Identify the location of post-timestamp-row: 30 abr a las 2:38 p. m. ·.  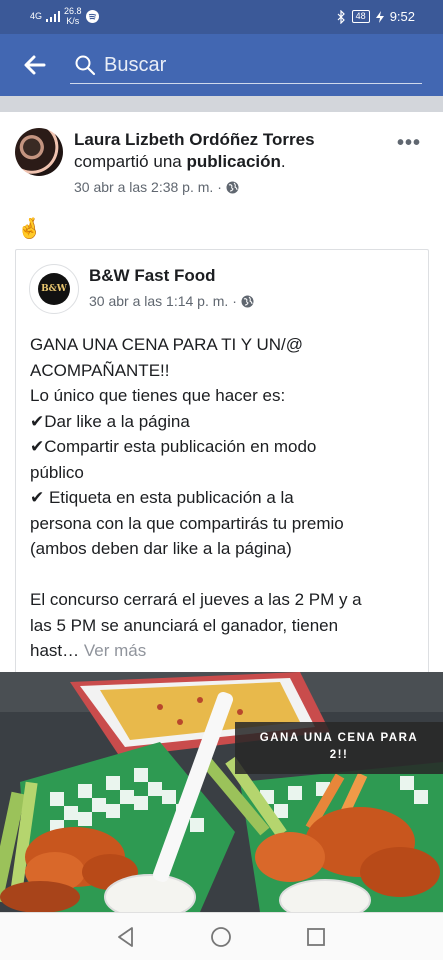
(156, 187).